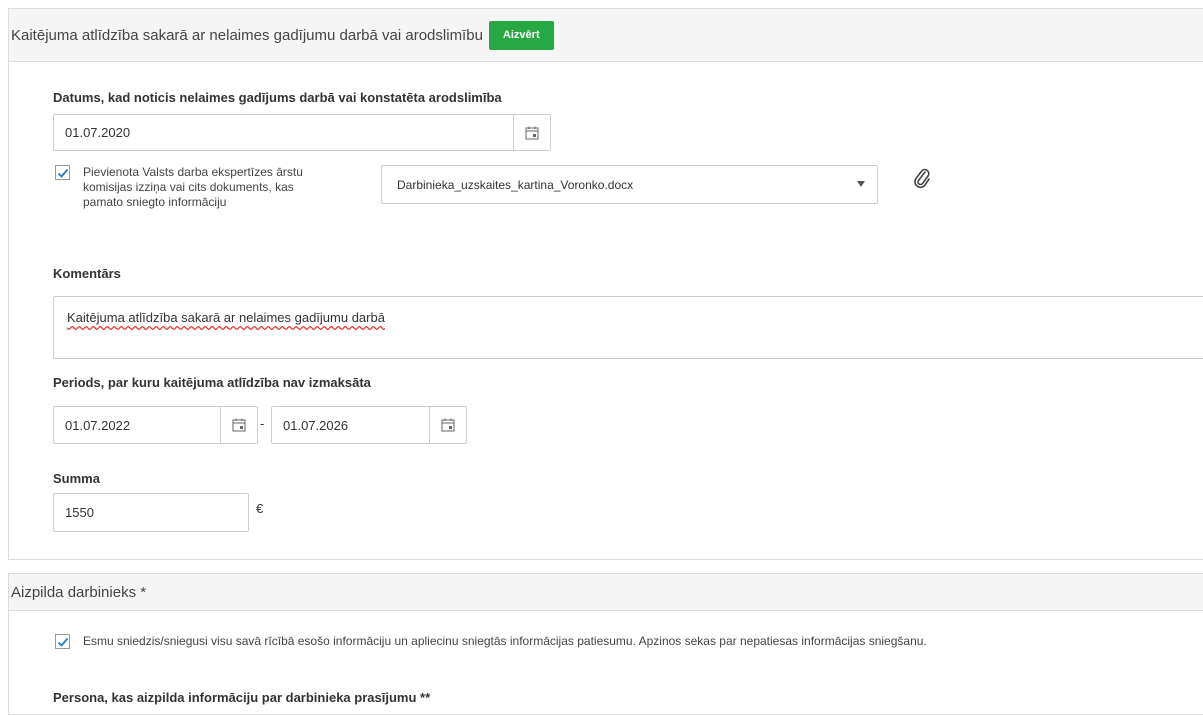  What do you see at coordinates (521, 35) in the screenshot?
I see `close-button: Aizvērt` at bounding box center [521, 35].